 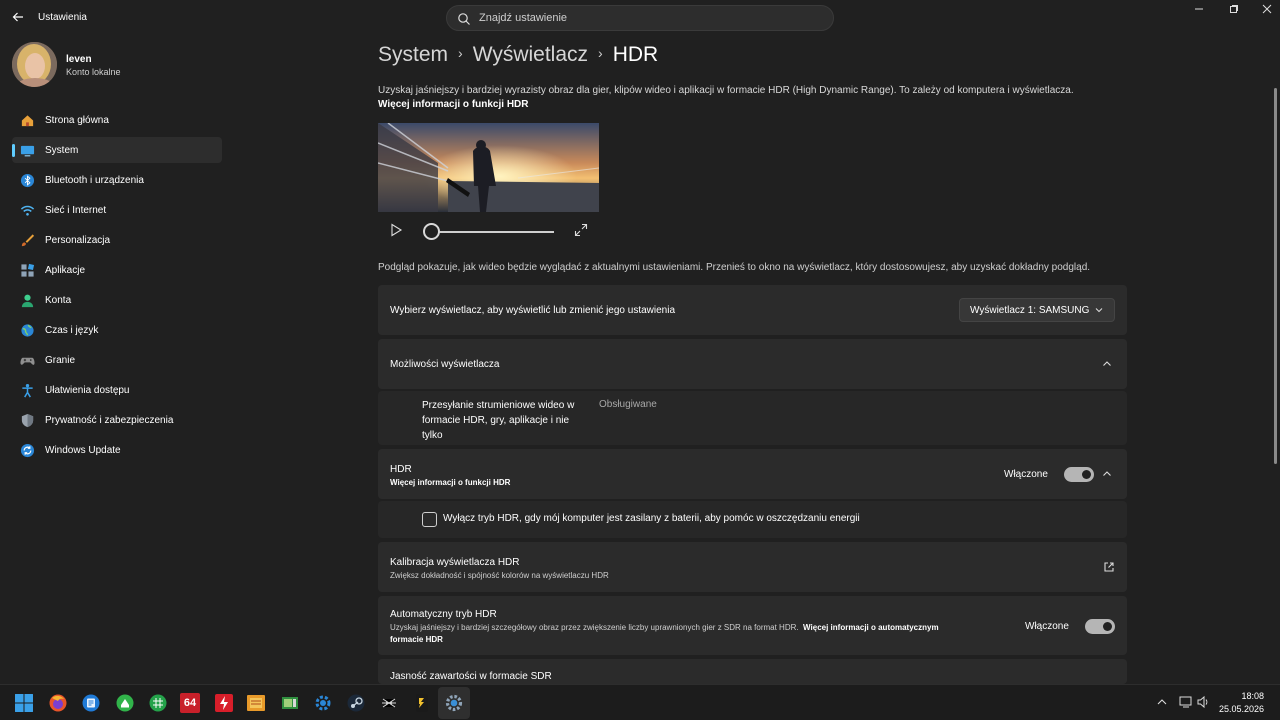 What do you see at coordinates (464, 19) in the screenshot?
I see `search-icon` at bounding box center [464, 19].